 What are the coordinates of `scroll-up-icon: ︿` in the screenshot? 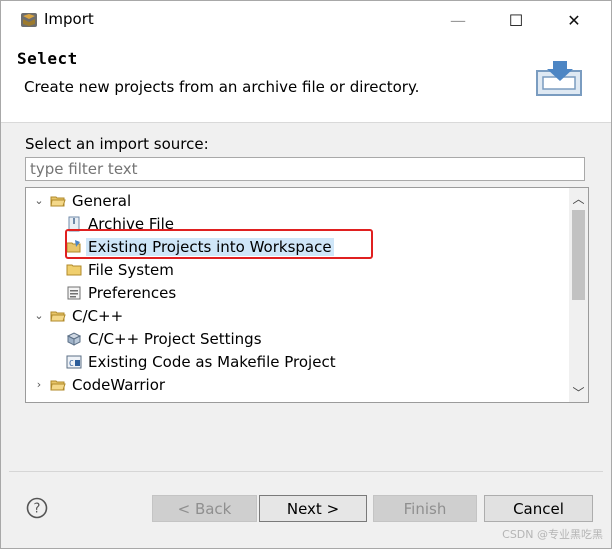 It's located at (578, 198).